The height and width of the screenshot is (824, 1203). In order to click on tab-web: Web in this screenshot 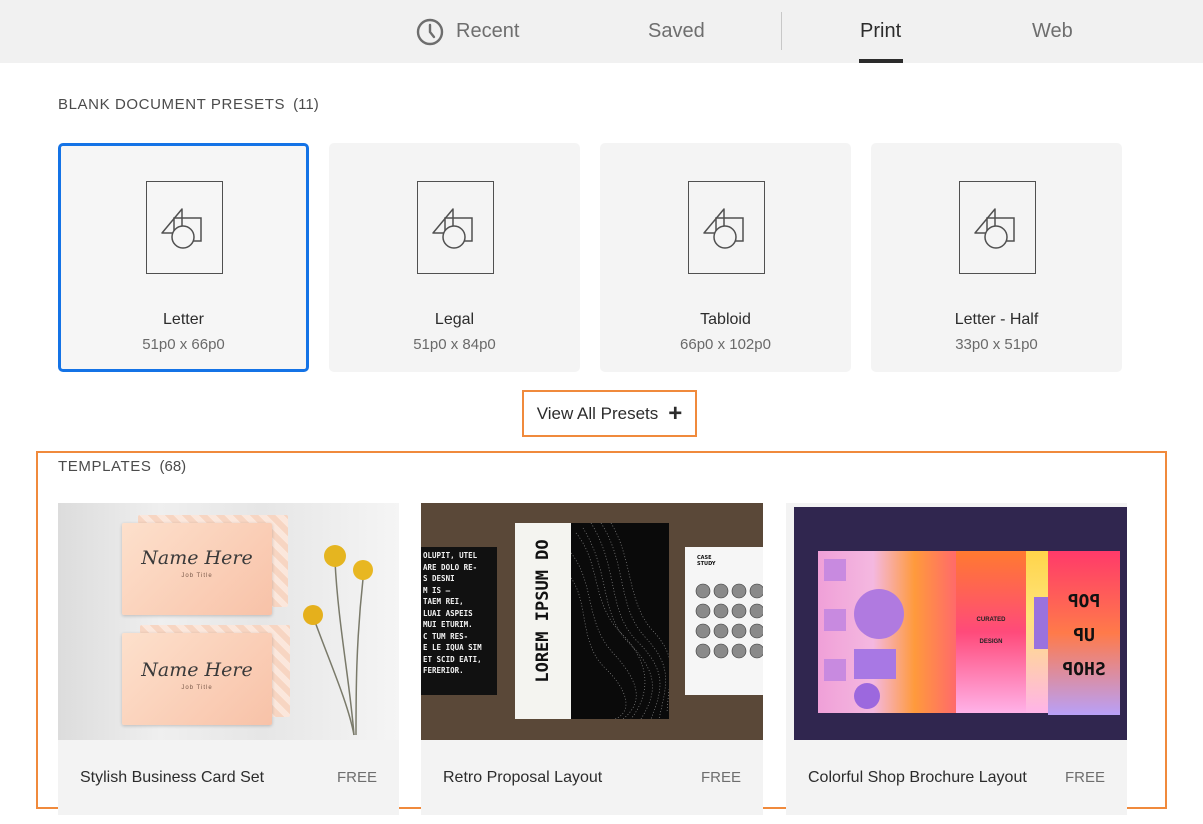, I will do `click(1052, 31)`.